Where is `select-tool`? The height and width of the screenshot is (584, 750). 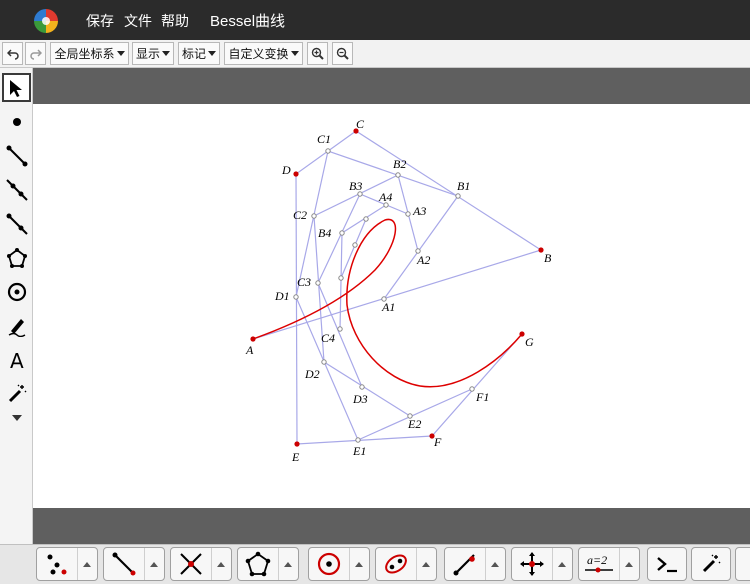 select-tool is located at coordinates (16, 87).